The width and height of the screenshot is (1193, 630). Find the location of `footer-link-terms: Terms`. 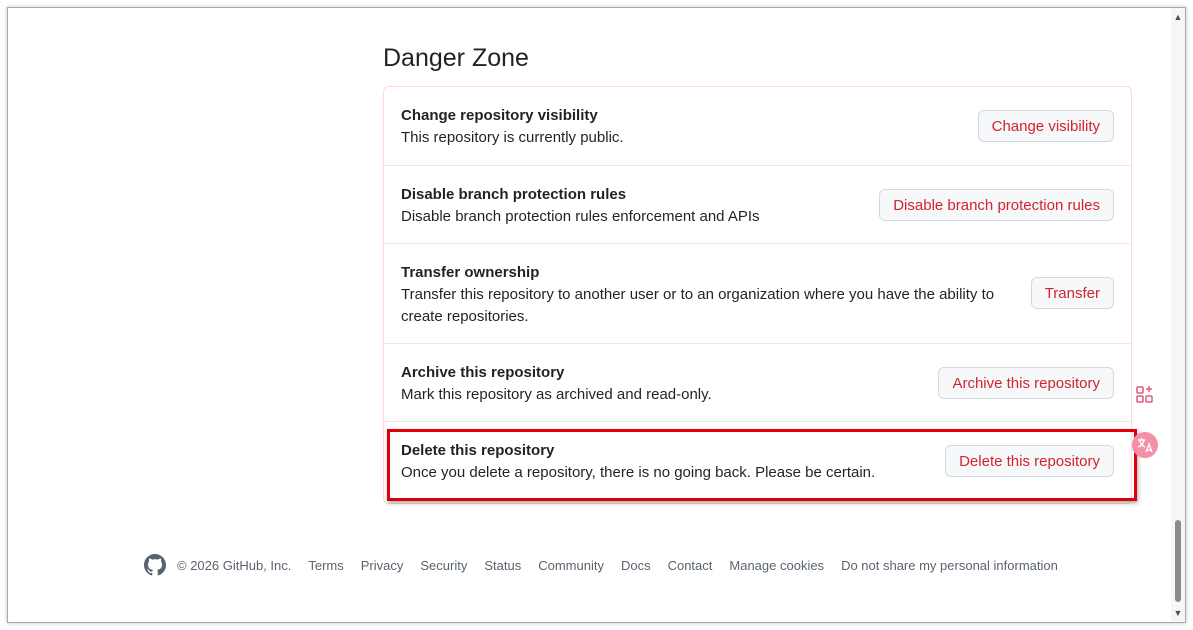

footer-link-terms: Terms is located at coordinates (325, 565).